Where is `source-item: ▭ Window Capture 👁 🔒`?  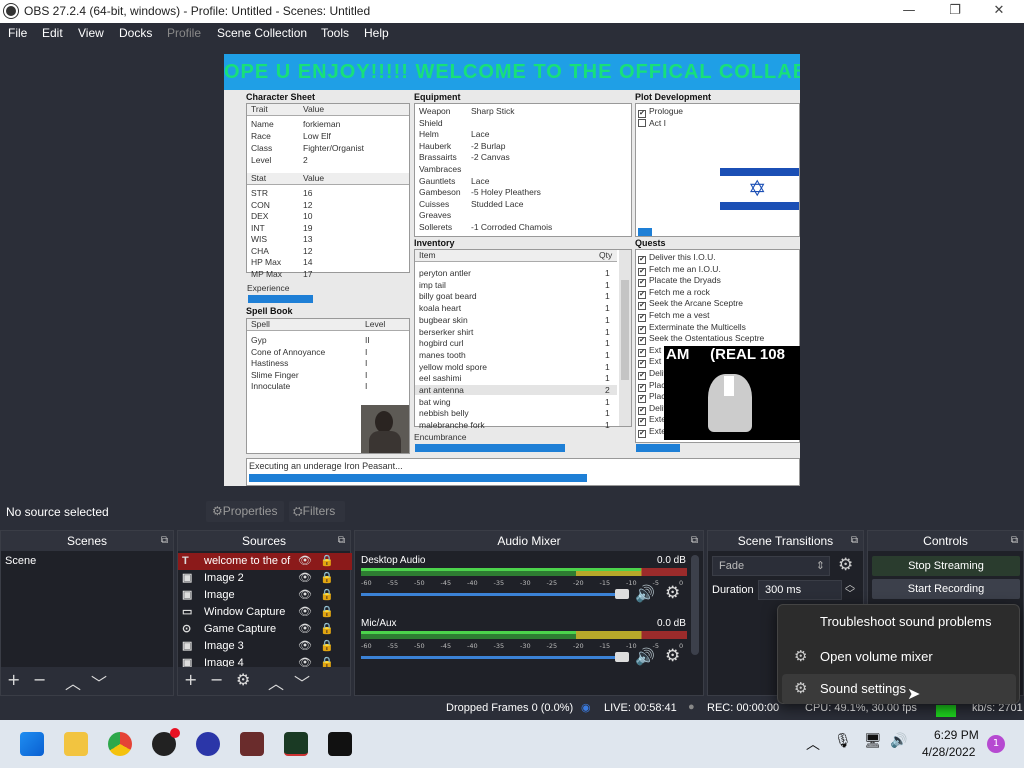
source-item: ▭ Window Capture 👁 🔒 is located at coordinates (265, 612).